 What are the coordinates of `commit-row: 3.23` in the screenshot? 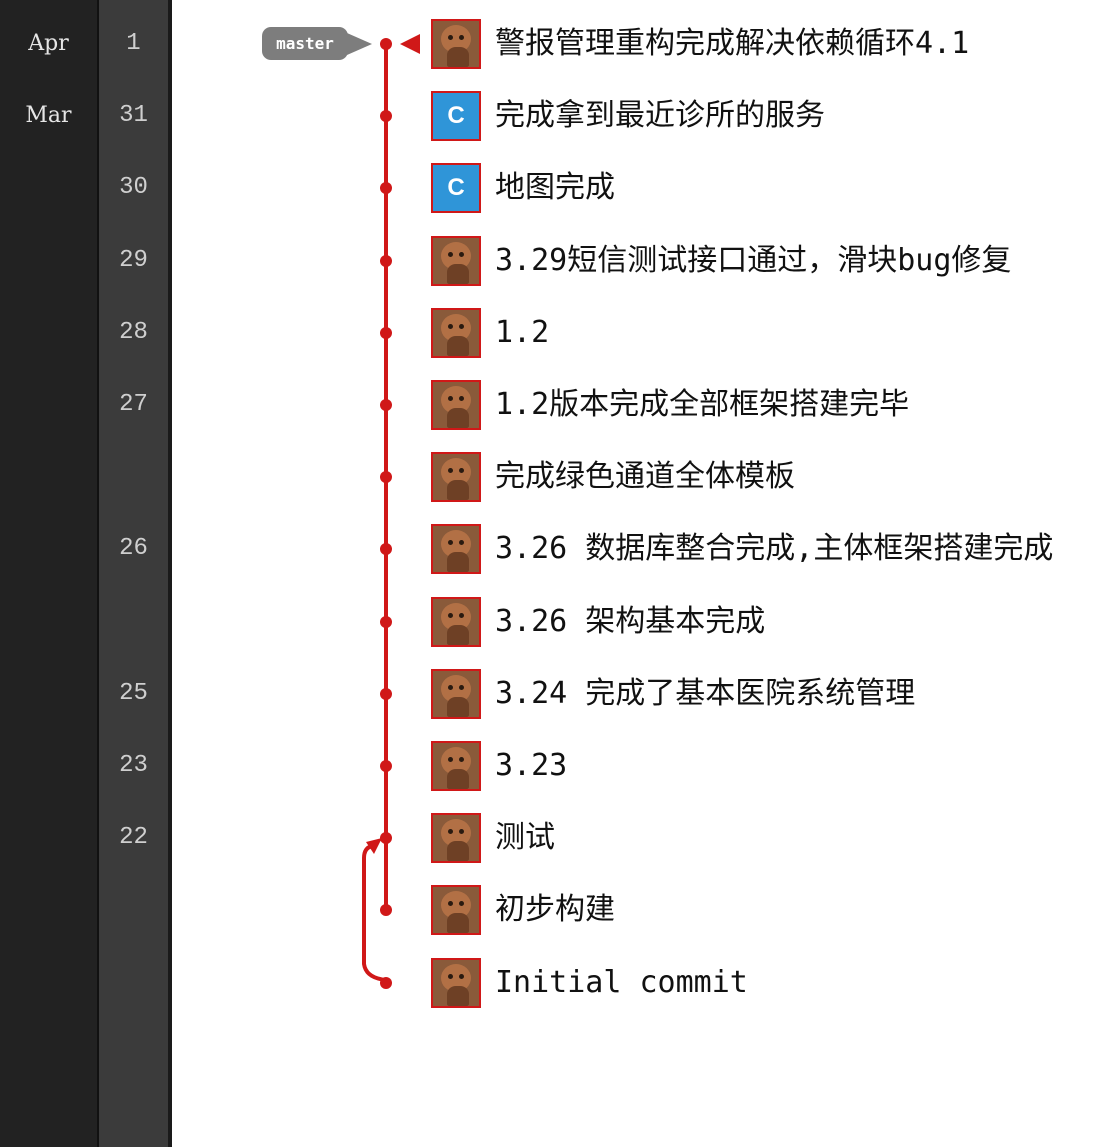 It's located at (554, 766).